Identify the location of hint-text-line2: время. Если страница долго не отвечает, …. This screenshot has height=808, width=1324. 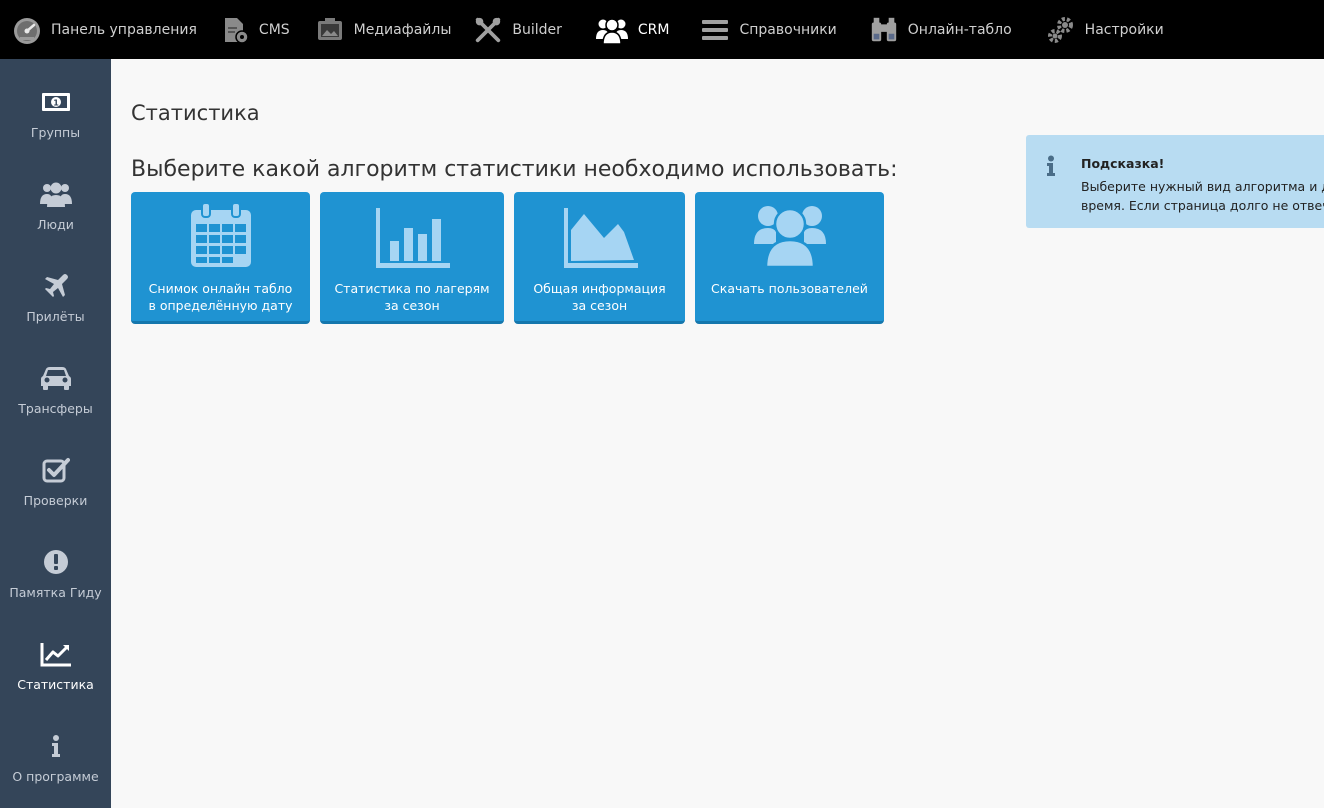
(1202, 205).